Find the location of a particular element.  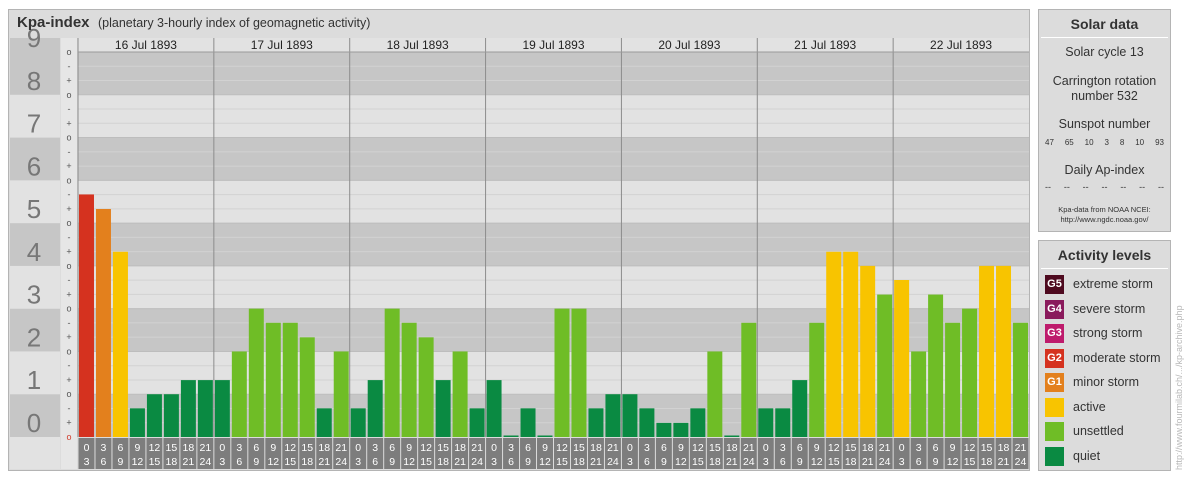

interval-start-label: 0 is located at coordinates (494, 448).